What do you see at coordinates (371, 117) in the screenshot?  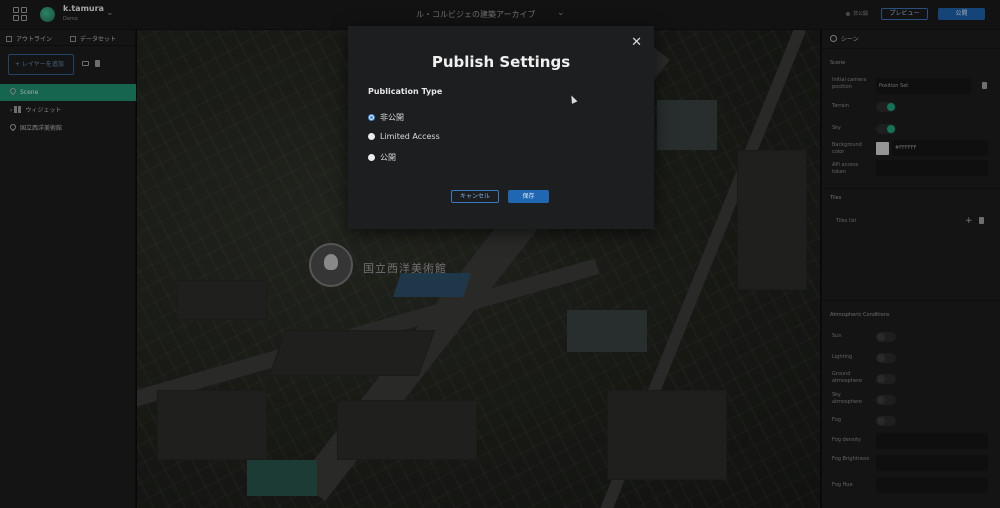 I see `radio-checked-icon` at bounding box center [371, 117].